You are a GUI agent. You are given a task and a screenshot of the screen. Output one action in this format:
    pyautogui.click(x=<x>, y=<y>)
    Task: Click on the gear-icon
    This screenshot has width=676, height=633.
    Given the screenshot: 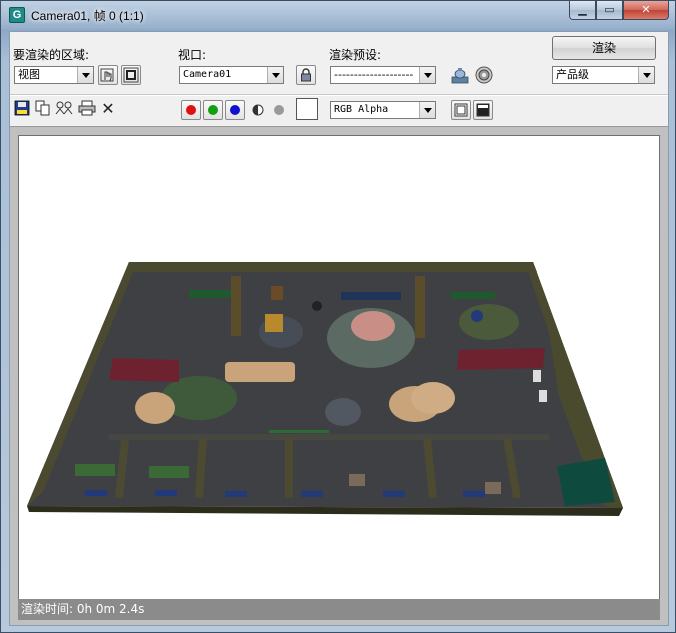 What is the action you would take?
    pyautogui.click(x=484, y=75)
    